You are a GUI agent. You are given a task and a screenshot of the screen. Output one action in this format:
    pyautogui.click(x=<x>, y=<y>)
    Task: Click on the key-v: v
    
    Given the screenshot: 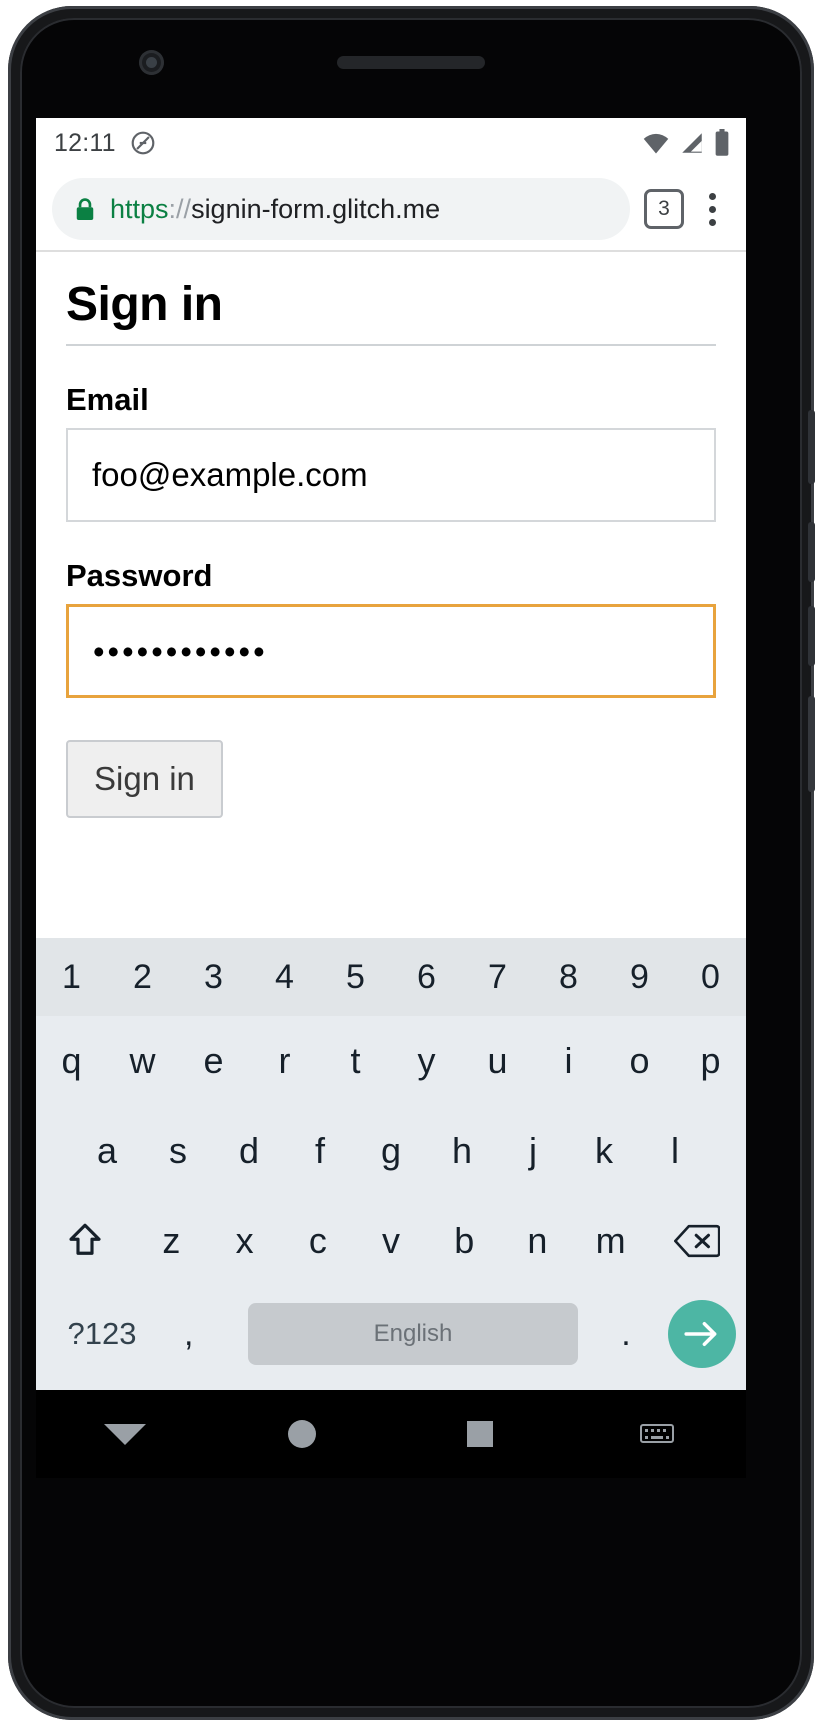 What is the action you would take?
    pyautogui.click(x=390, y=1241)
    